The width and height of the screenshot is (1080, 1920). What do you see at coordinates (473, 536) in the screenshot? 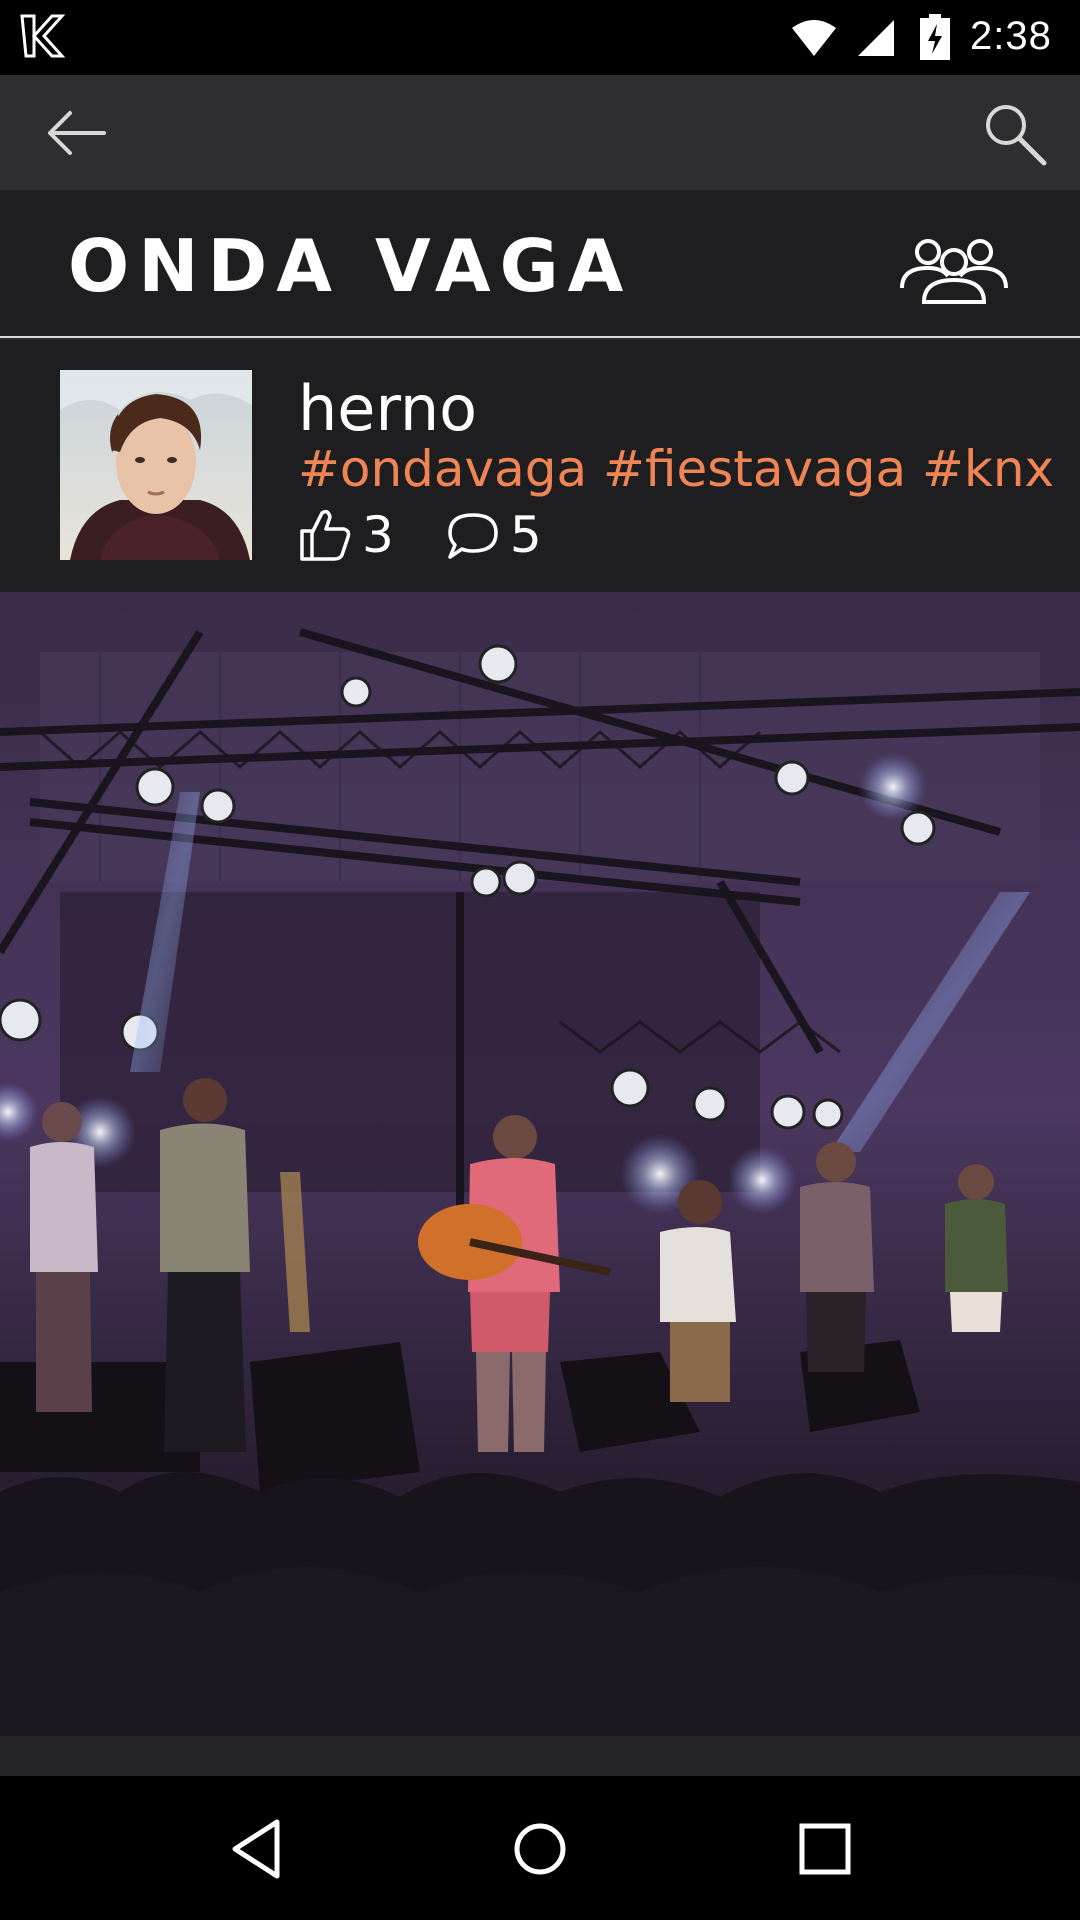
I see `comment-icon` at bounding box center [473, 536].